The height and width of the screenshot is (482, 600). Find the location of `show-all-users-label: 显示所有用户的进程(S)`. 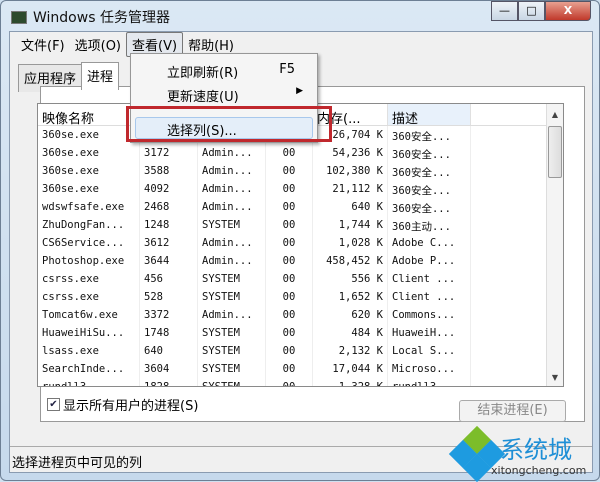

show-all-users-label: 显示所有用户的进程(S) is located at coordinates (131, 406).